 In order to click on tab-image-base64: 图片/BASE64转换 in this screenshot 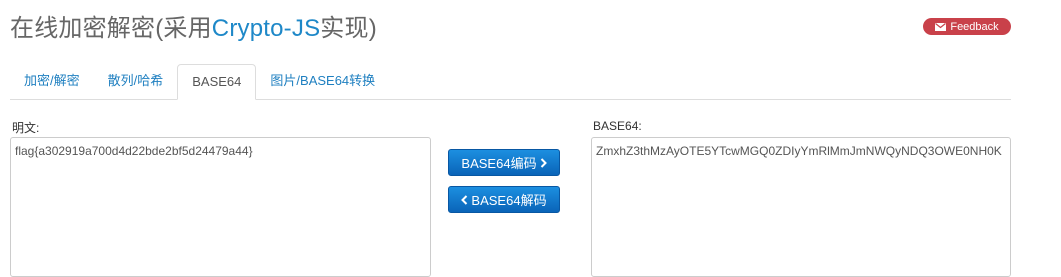, I will do `click(322, 81)`.